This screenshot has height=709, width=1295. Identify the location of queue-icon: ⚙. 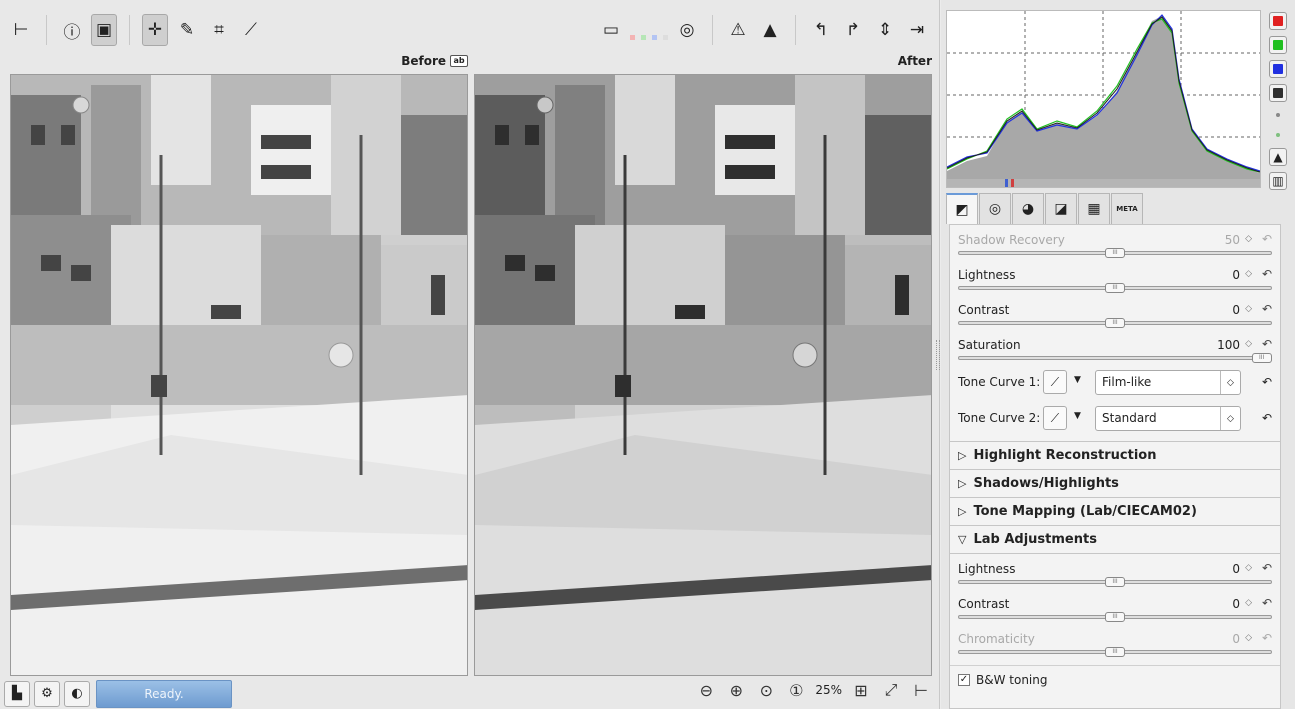
(47, 693).